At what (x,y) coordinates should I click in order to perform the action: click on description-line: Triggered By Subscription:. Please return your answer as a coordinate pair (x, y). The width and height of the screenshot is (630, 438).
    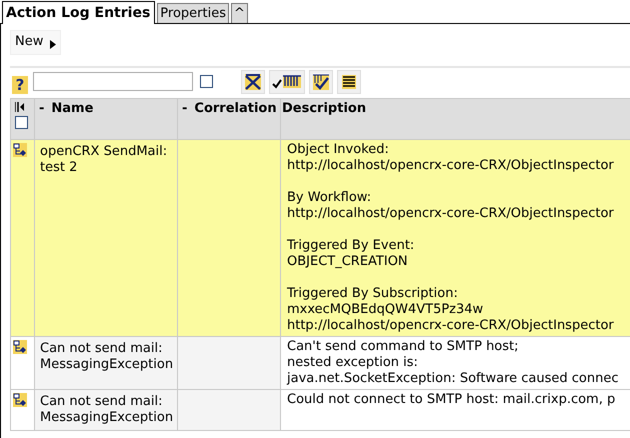
    Looking at the image, I should click on (373, 294).